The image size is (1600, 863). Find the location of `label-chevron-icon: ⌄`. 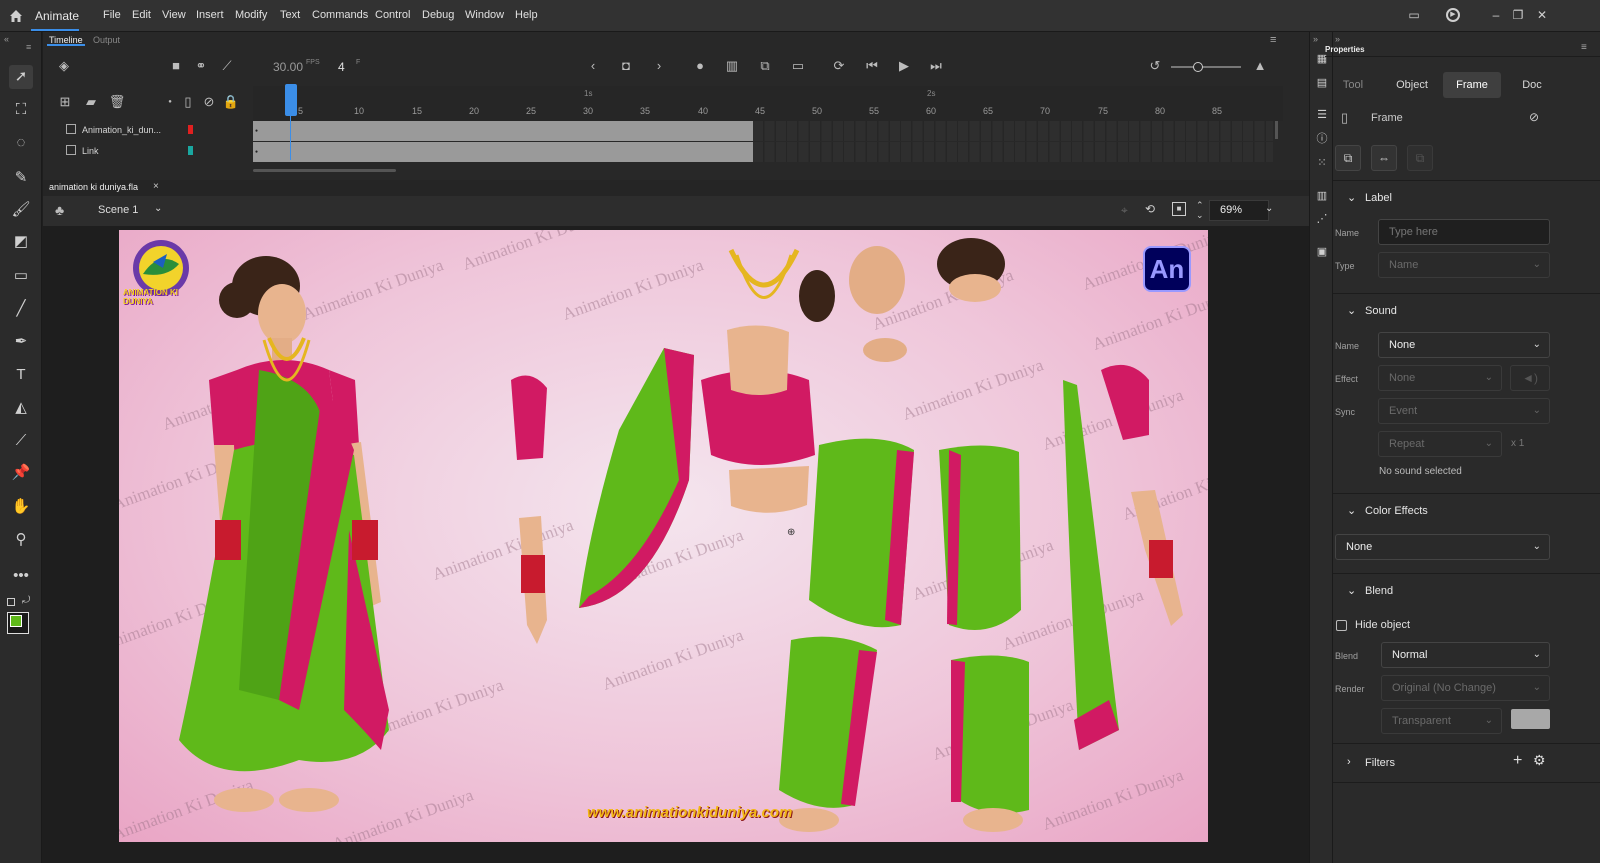

label-chevron-icon: ⌄ is located at coordinates (1351, 197).